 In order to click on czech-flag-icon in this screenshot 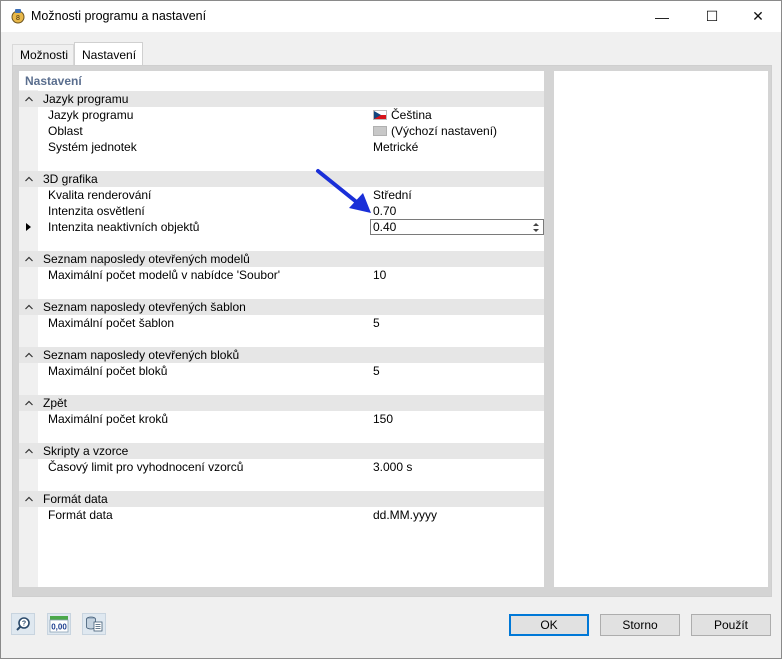, I will do `click(380, 115)`.